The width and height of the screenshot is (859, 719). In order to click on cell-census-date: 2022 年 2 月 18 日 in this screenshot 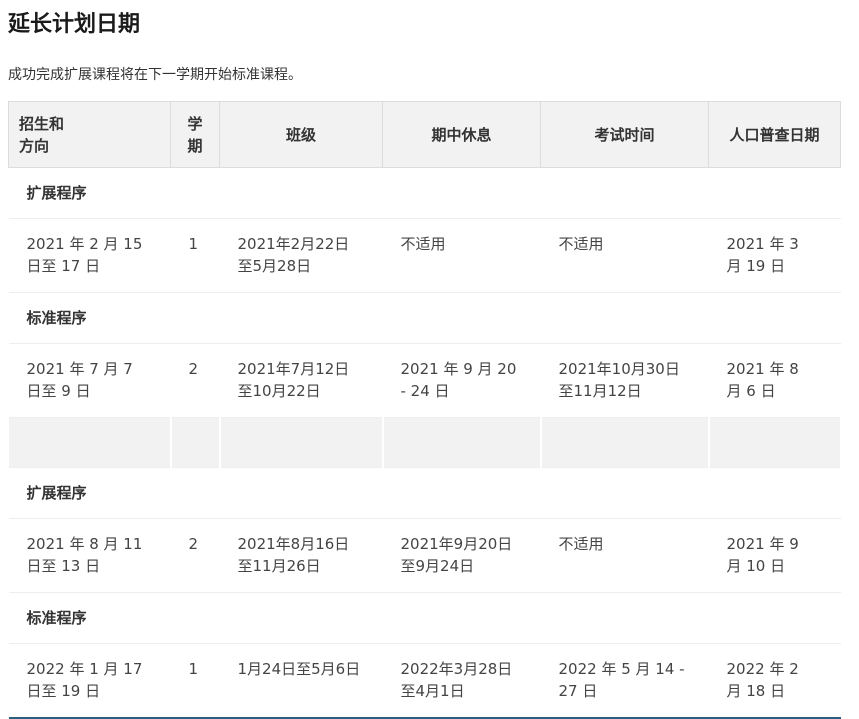, I will do `click(774, 681)`.